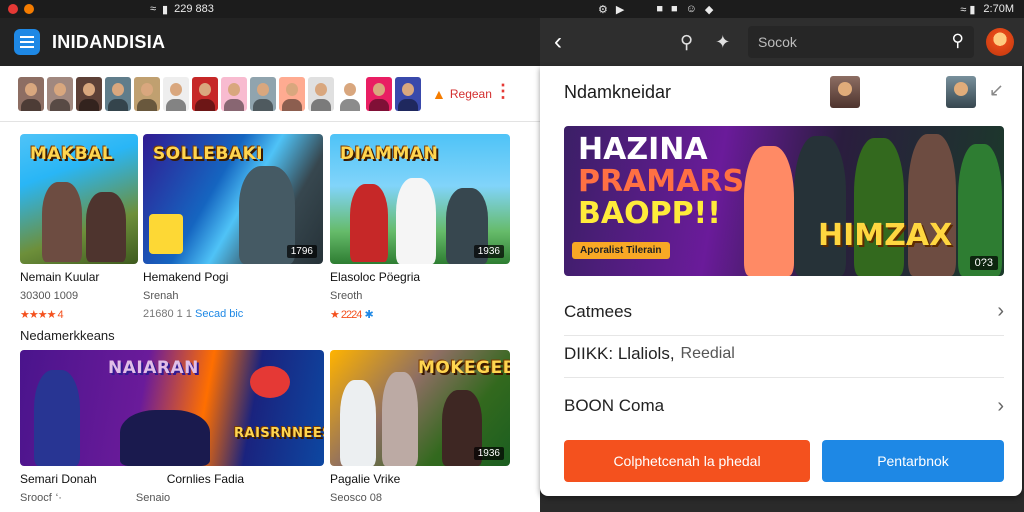  I want to click on wifi-icon: ≈, so click(153, 9).